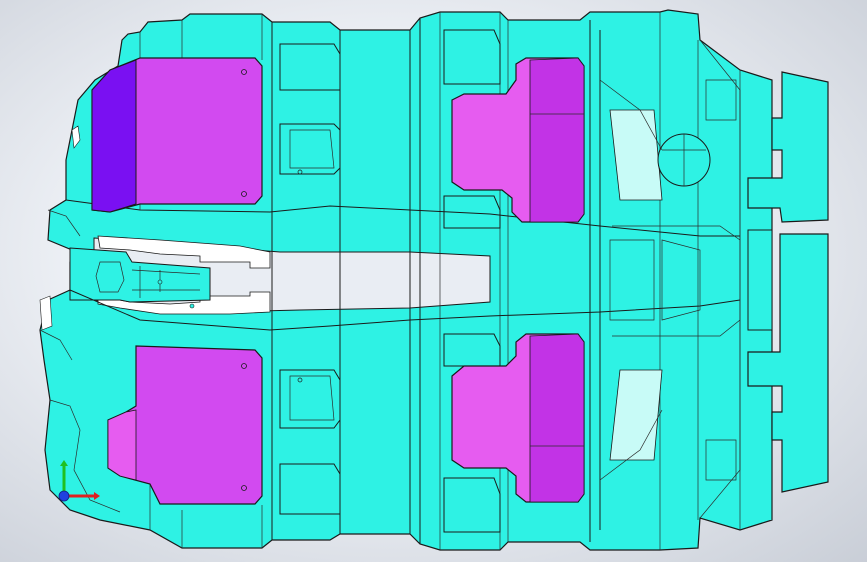 This screenshot has height=562, width=867. Describe the element at coordinates (64, 496) in the screenshot. I see `z-axis` at that location.